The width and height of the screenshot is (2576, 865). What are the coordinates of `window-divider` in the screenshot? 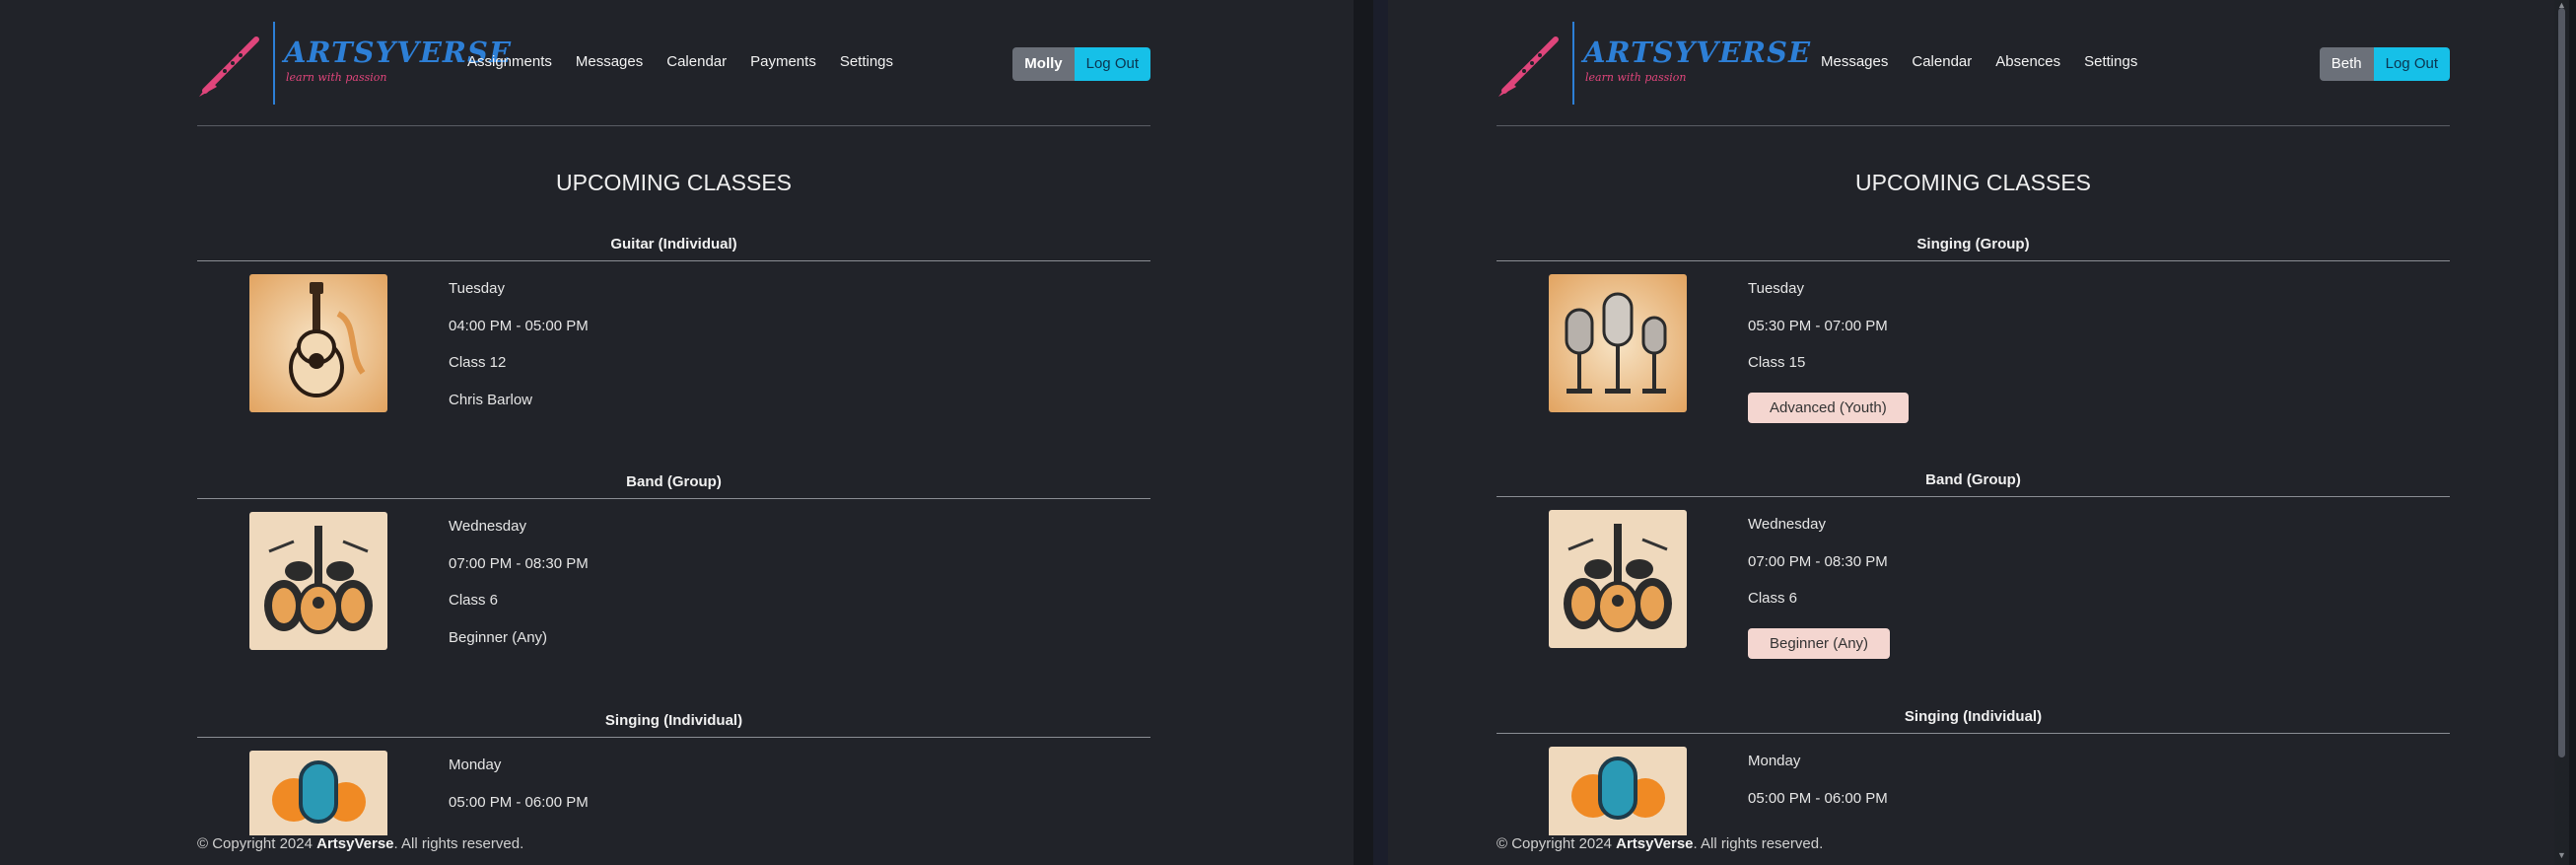 It's located at (1381, 432).